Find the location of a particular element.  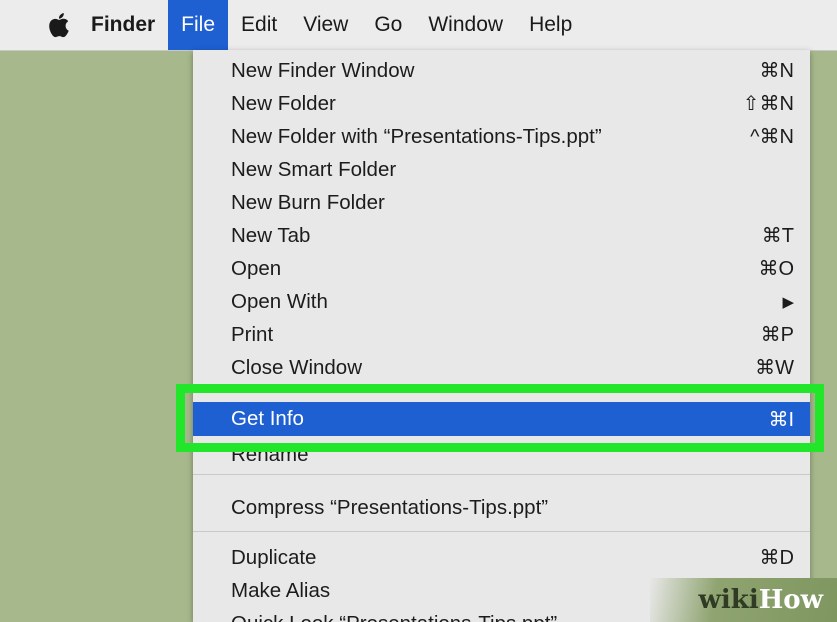

menu-item-new-burn-folder: New Burn Folder is located at coordinates (501, 202).